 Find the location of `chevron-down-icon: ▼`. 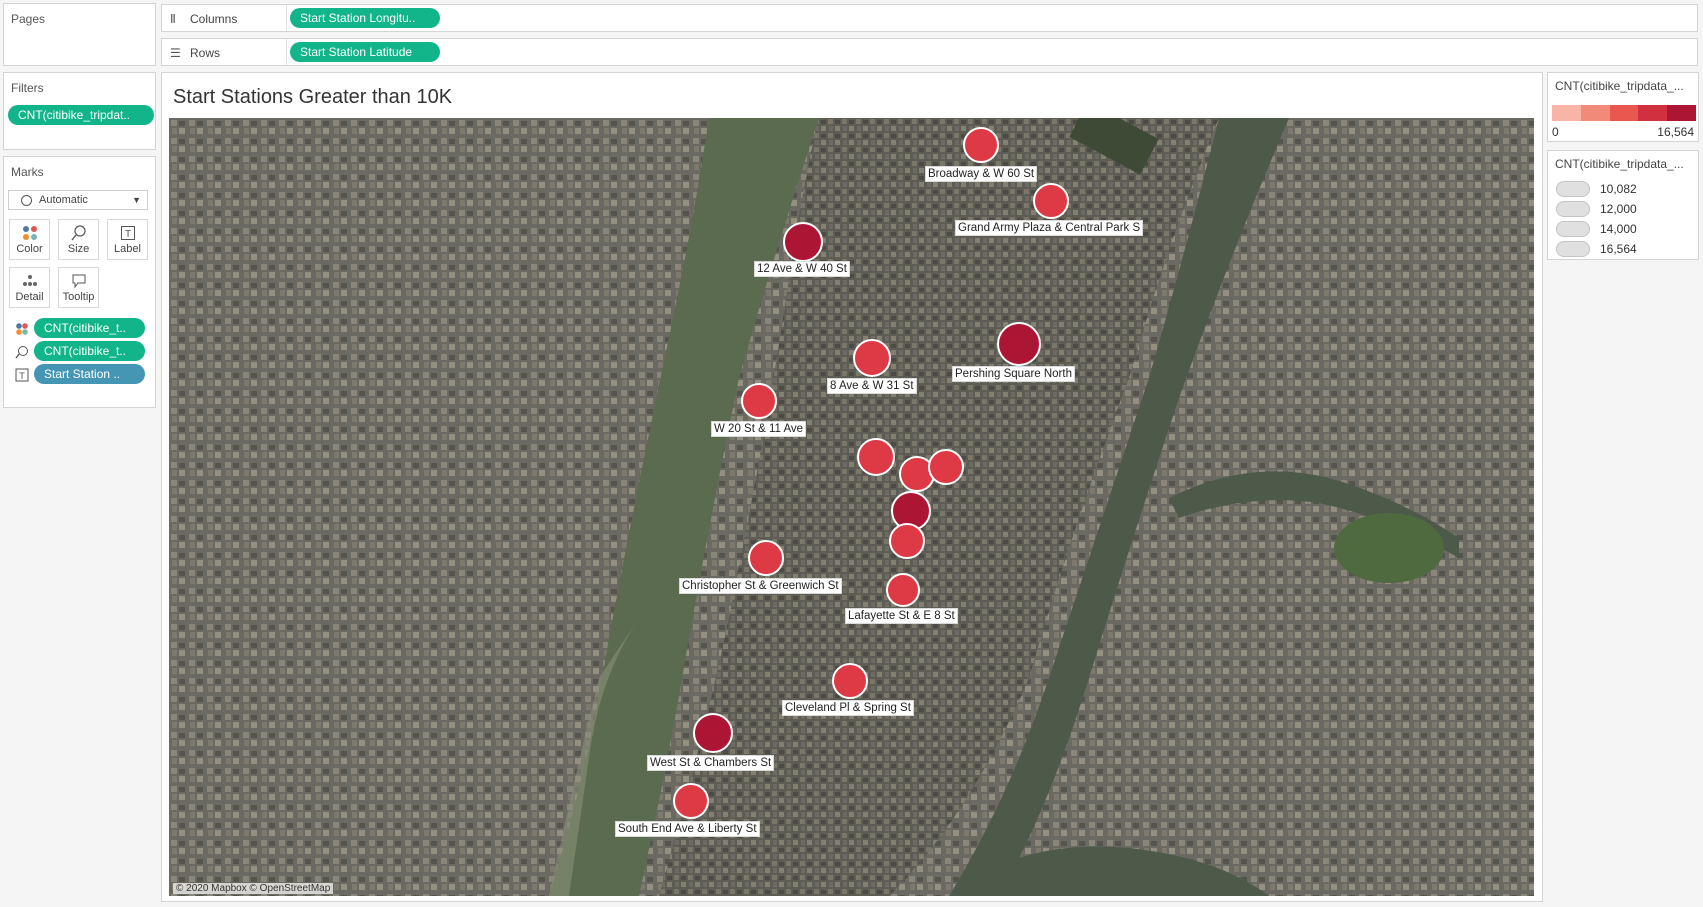

chevron-down-icon: ▼ is located at coordinates (136, 200).